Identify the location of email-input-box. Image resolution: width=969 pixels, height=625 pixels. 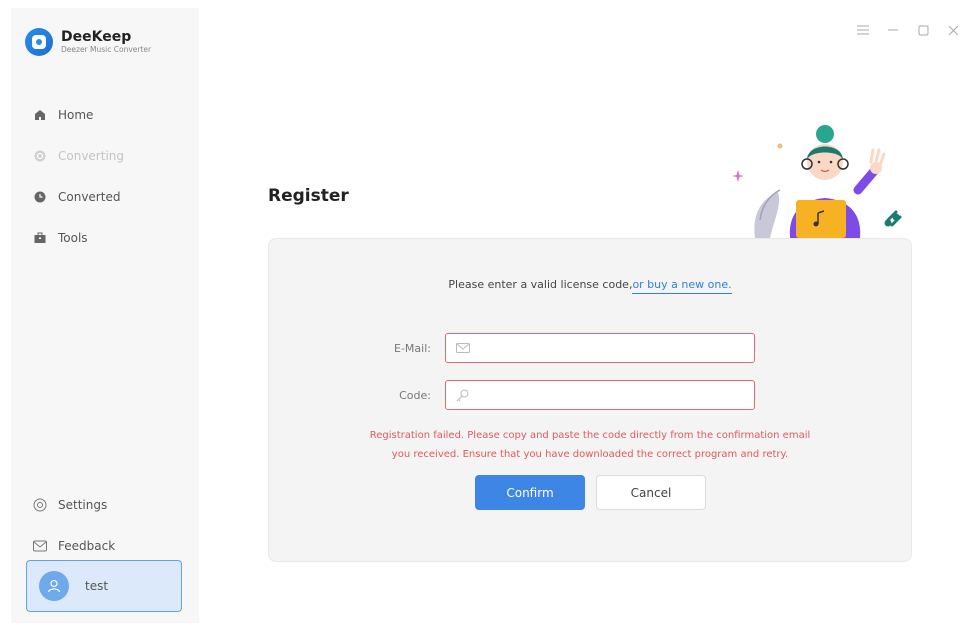
(600, 348).